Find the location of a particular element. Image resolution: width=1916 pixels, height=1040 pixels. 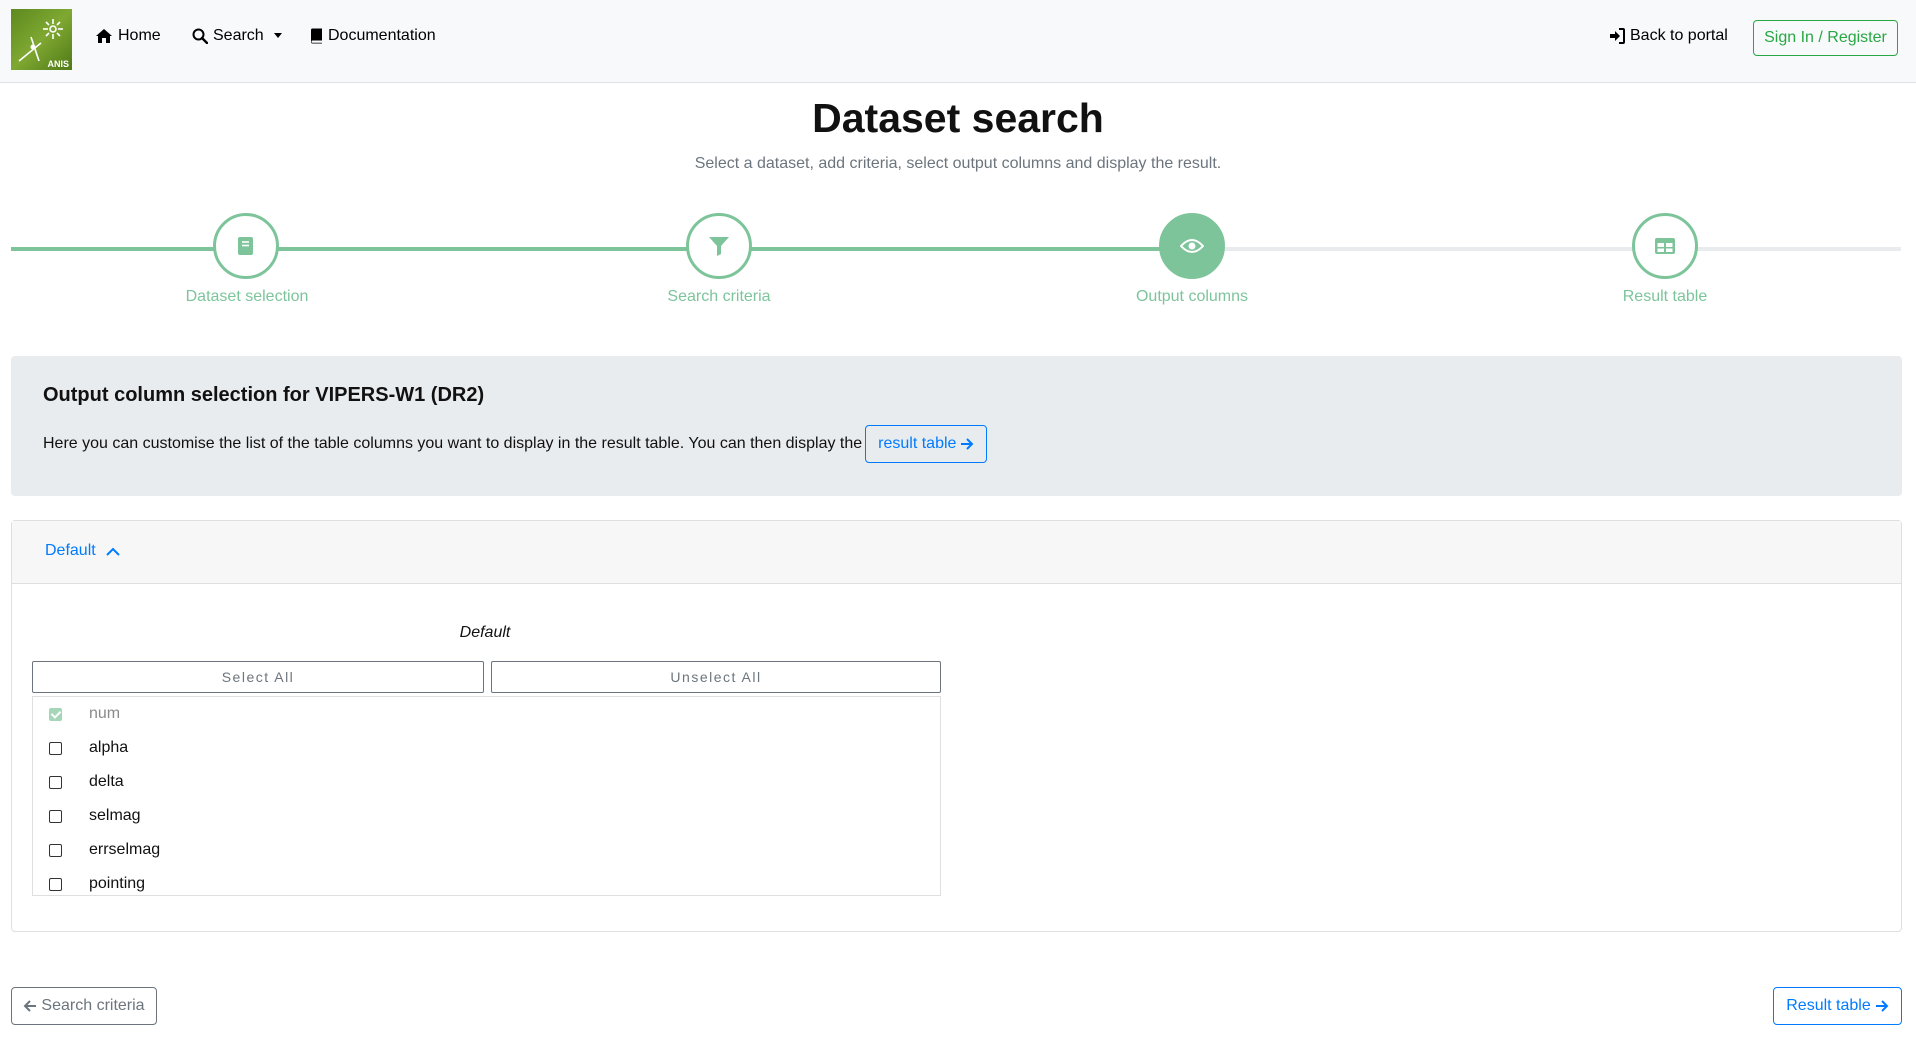

search-icon is located at coordinates (200, 36).